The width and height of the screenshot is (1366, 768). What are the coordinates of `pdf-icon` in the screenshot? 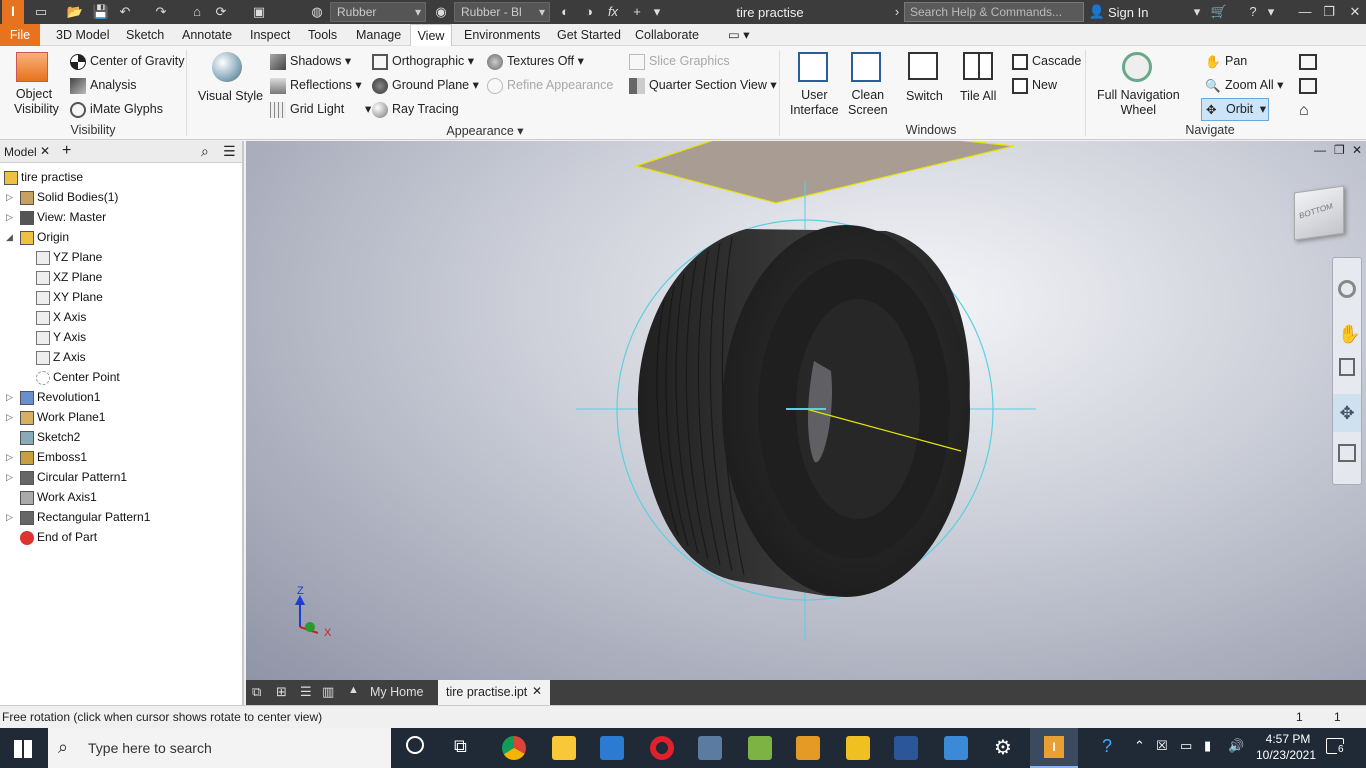 It's located at (858, 748).